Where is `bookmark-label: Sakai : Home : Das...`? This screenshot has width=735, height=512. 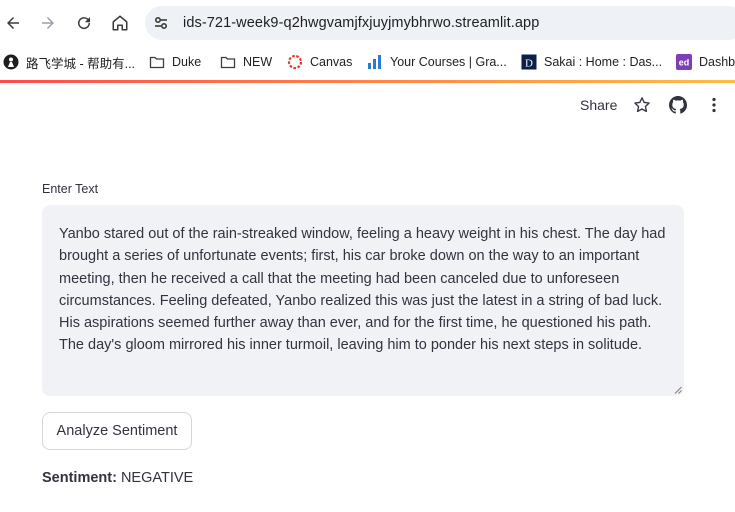
bookmark-label: Sakai : Home : Das... is located at coordinates (603, 62).